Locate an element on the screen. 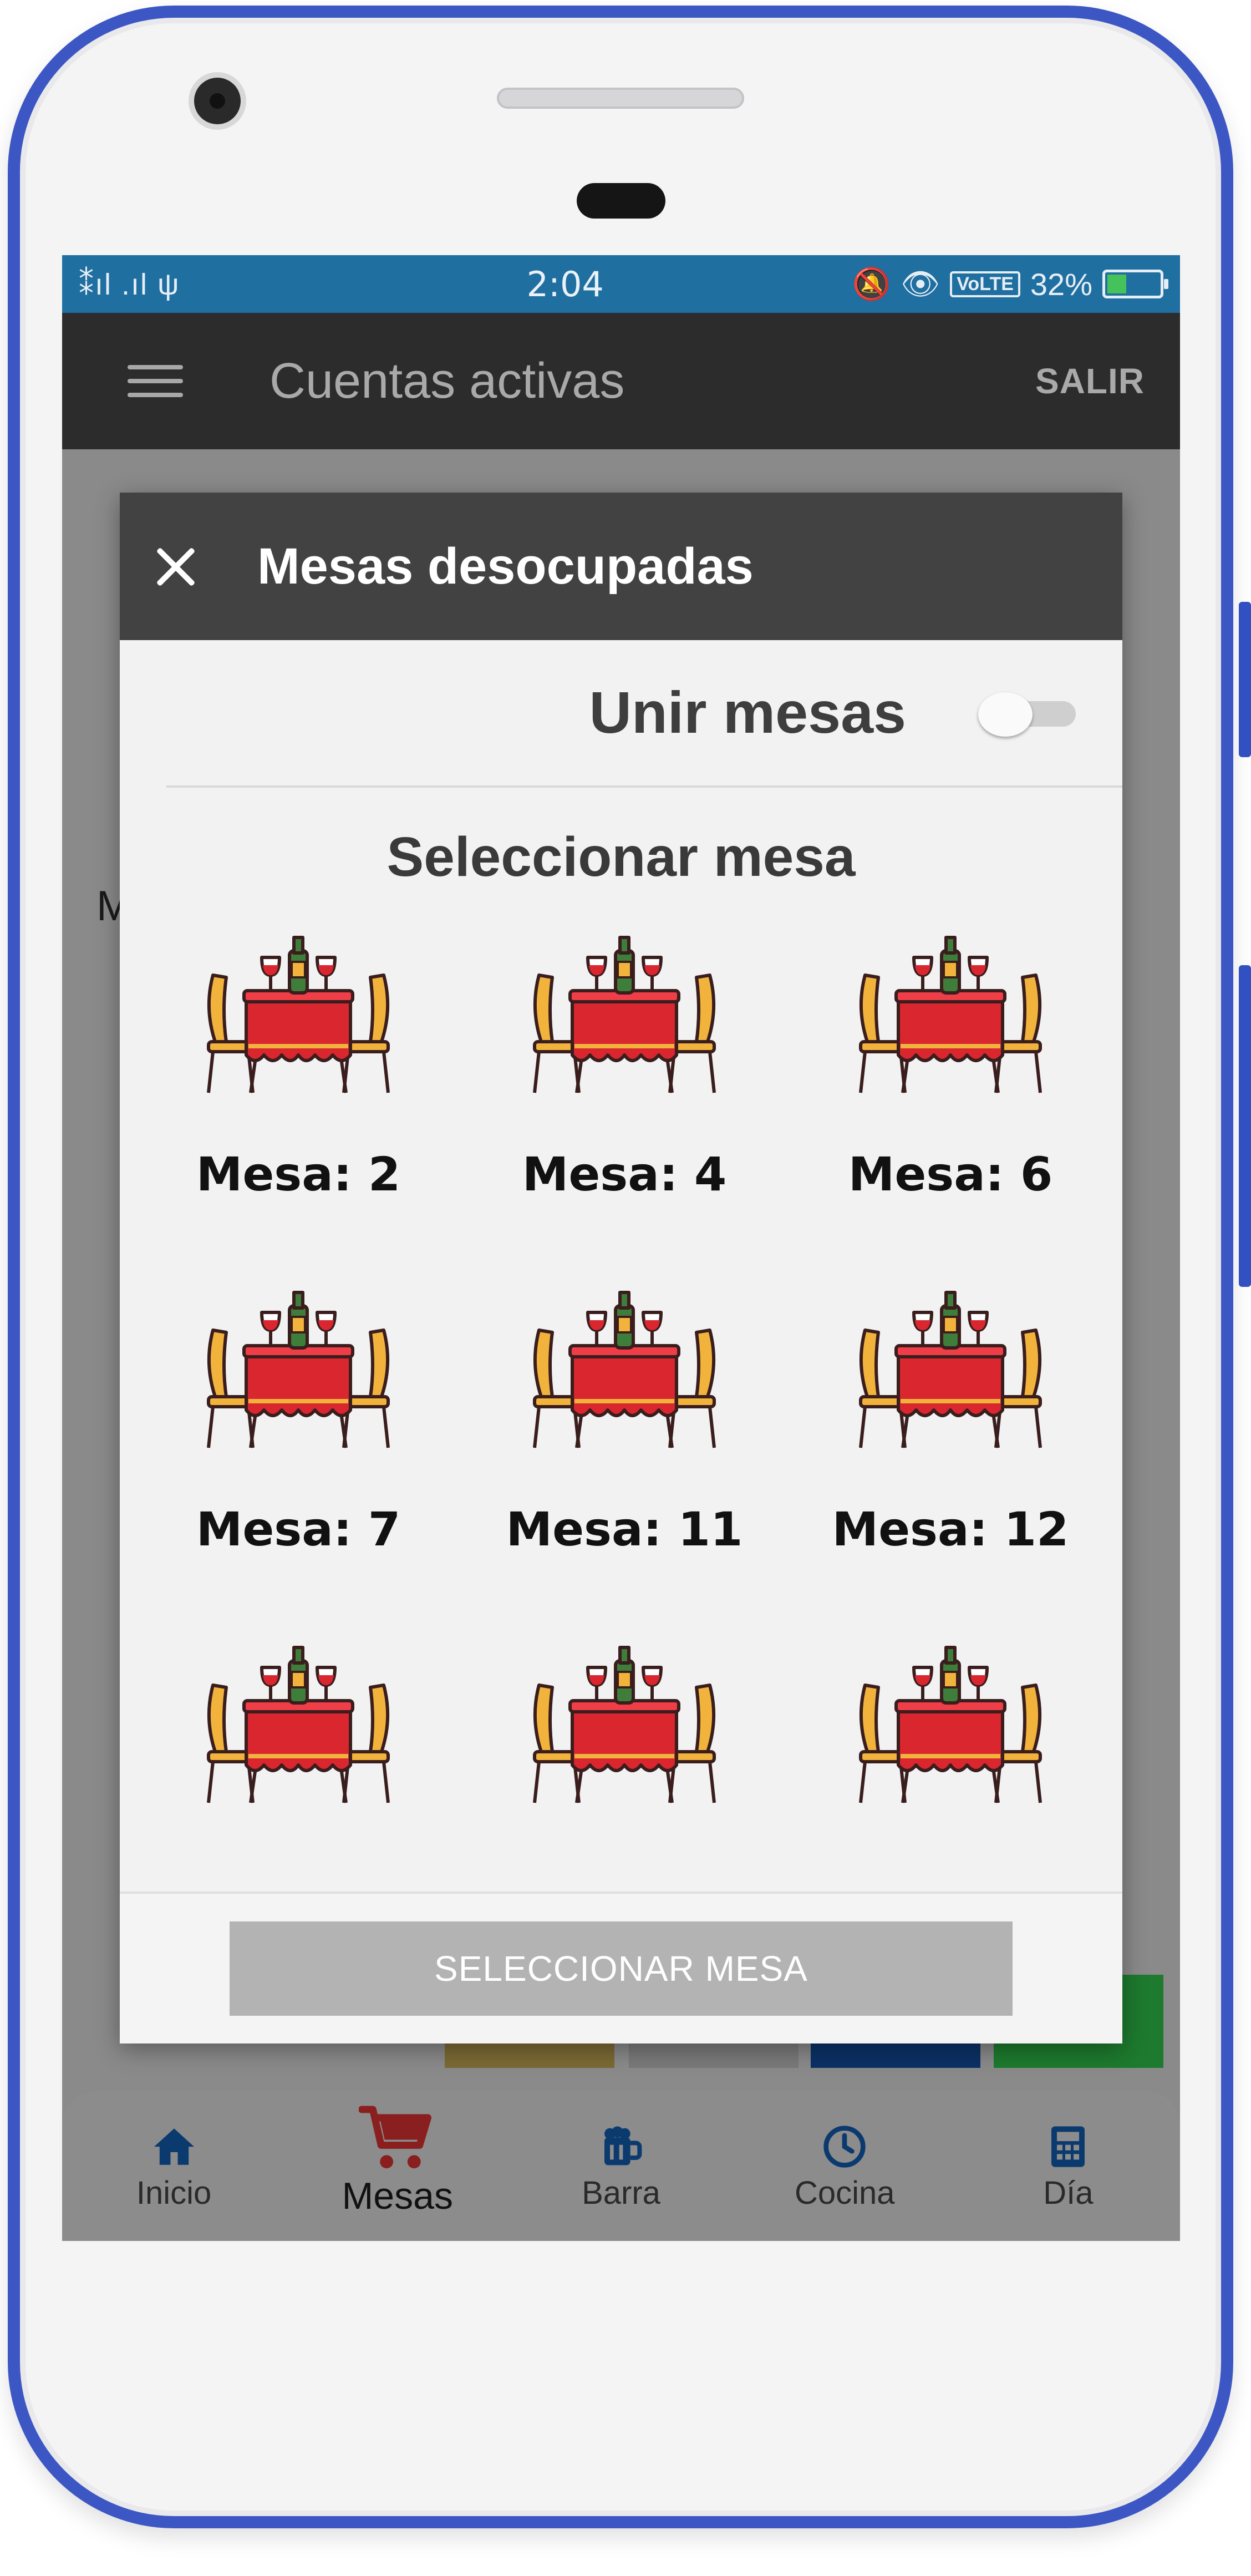 This screenshot has height=2576, width=1251. front-camera is located at coordinates (217, 101).